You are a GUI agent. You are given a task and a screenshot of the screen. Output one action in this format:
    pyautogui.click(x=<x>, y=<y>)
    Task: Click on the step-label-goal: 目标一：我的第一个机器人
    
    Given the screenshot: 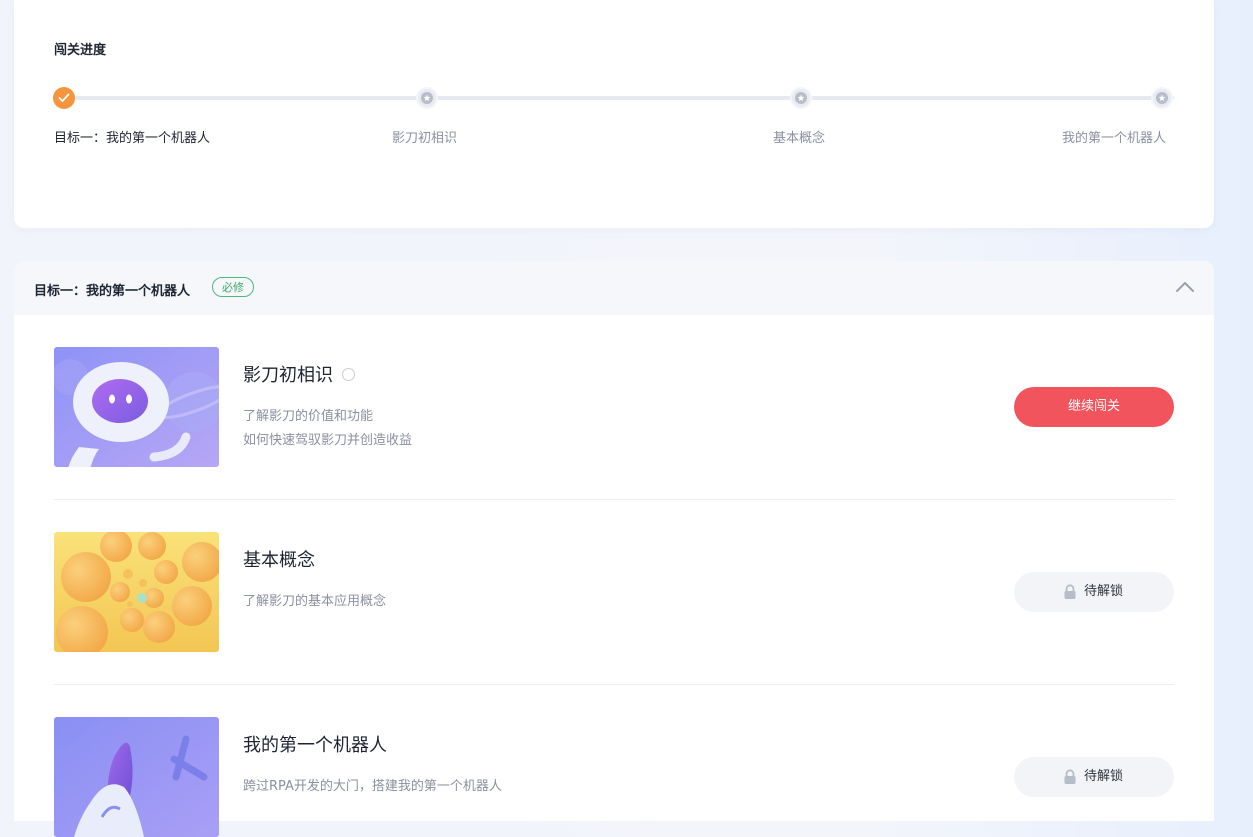 What is the action you would take?
    pyautogui.click(x=132, y=136)
    